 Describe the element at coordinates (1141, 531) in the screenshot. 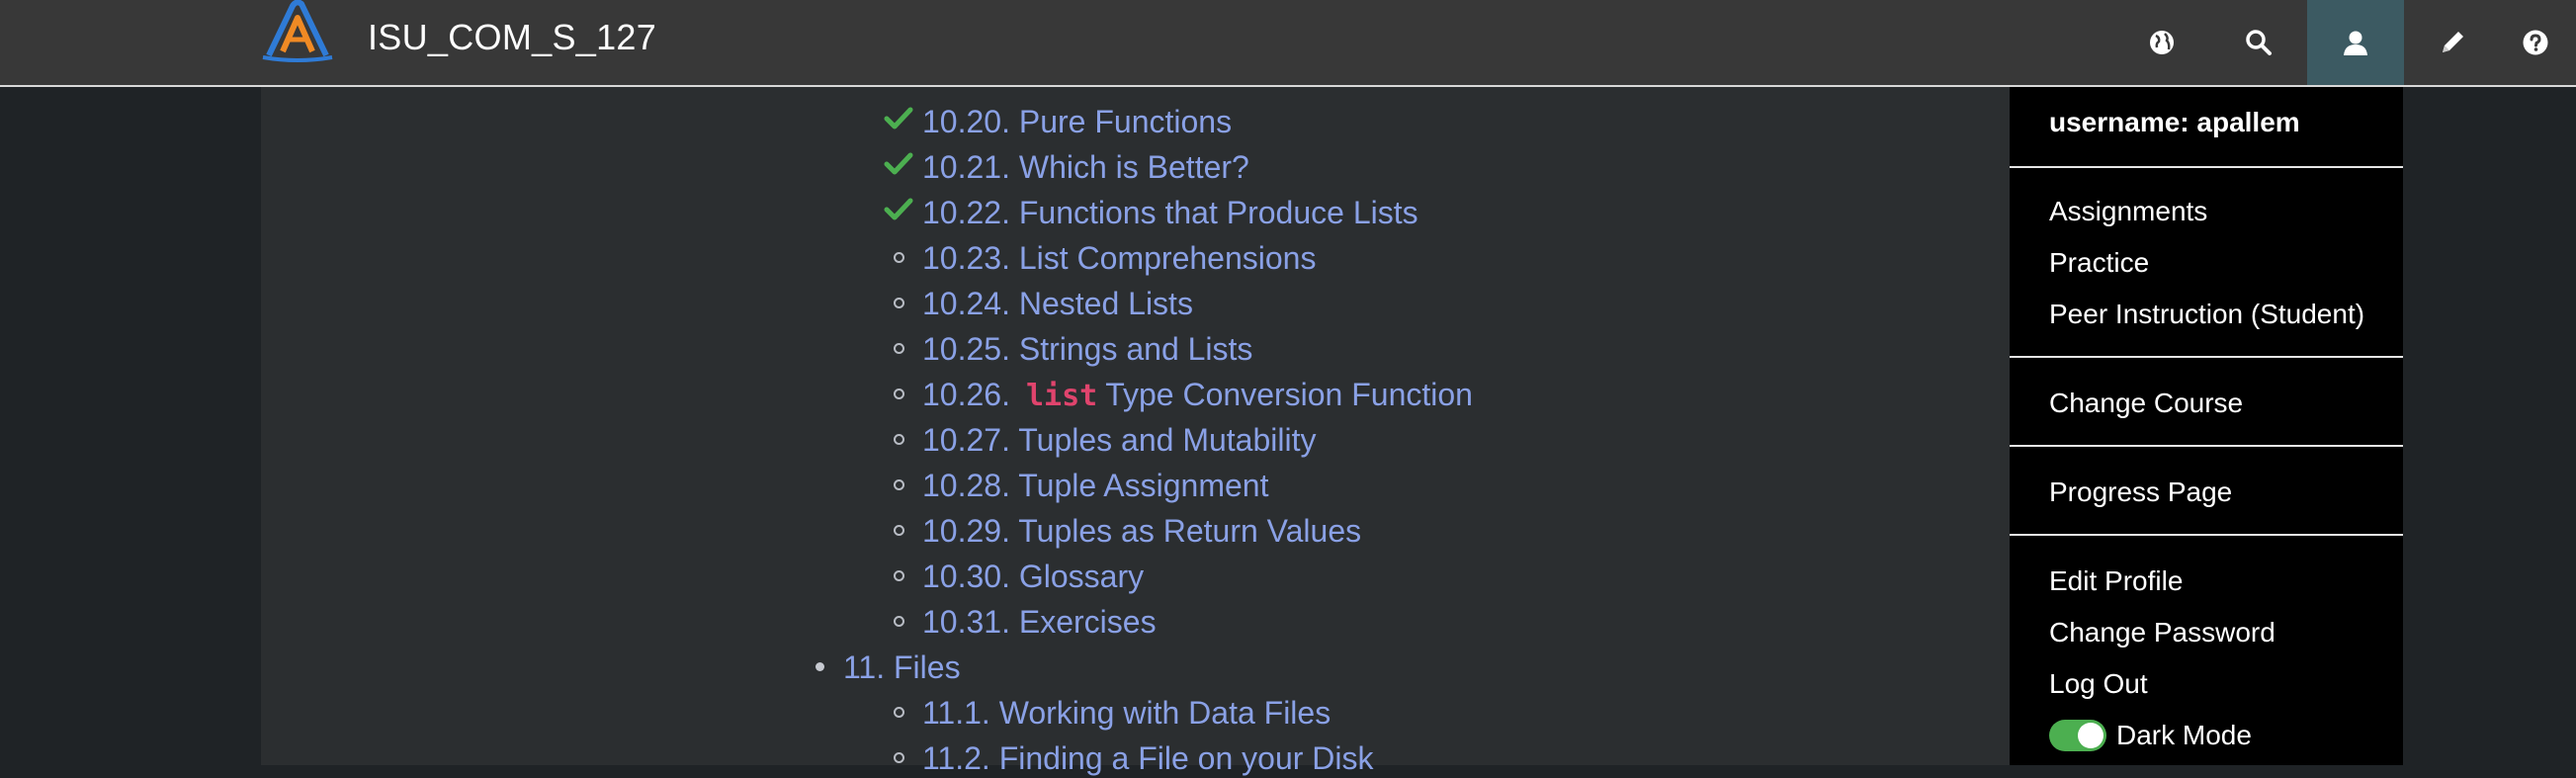

I see `toc-link-10-29: 10.29. Tuples as Return Values` at that location.